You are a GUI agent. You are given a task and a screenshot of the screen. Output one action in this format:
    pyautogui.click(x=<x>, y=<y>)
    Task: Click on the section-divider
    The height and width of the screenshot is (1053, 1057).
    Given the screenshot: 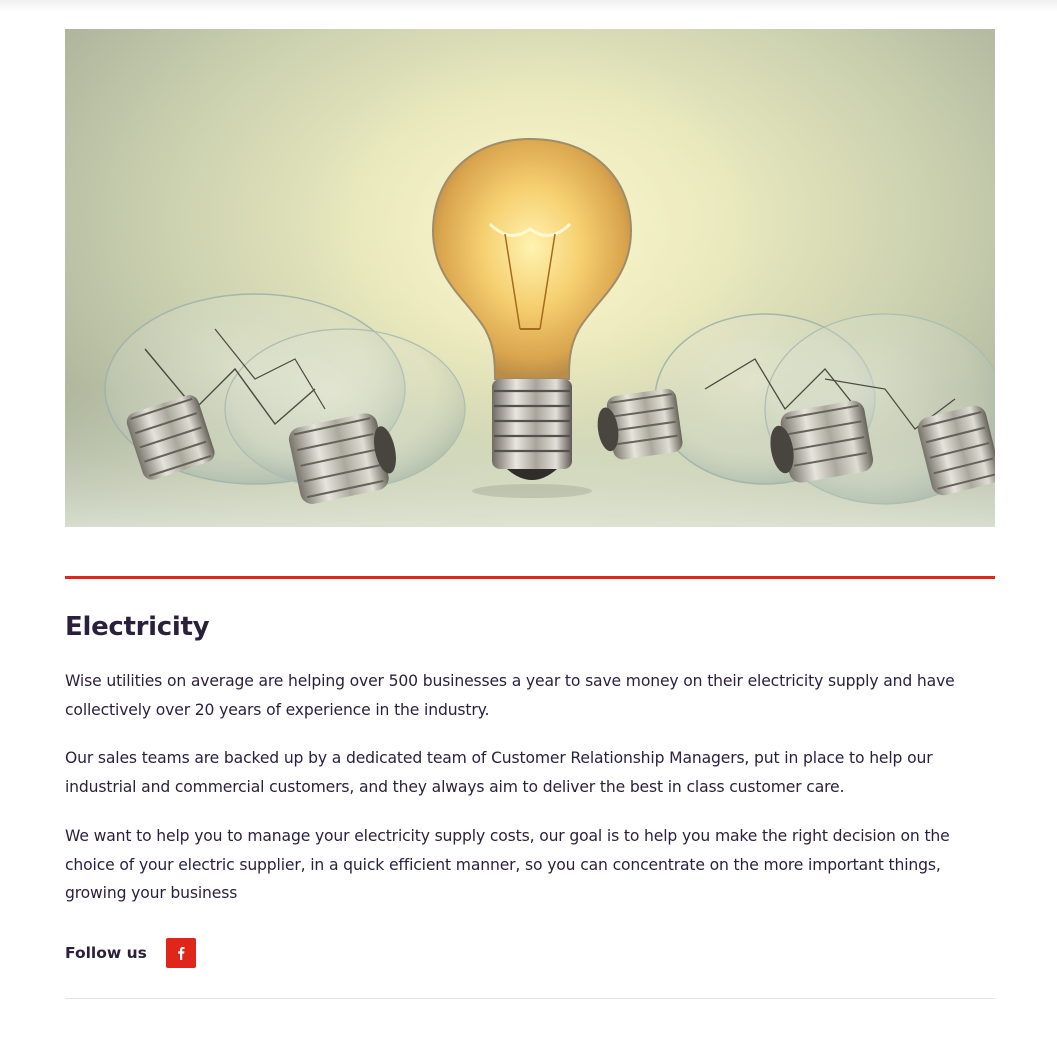 What is the action you would take?
    pyautogui.click(x=530, y=577)
    